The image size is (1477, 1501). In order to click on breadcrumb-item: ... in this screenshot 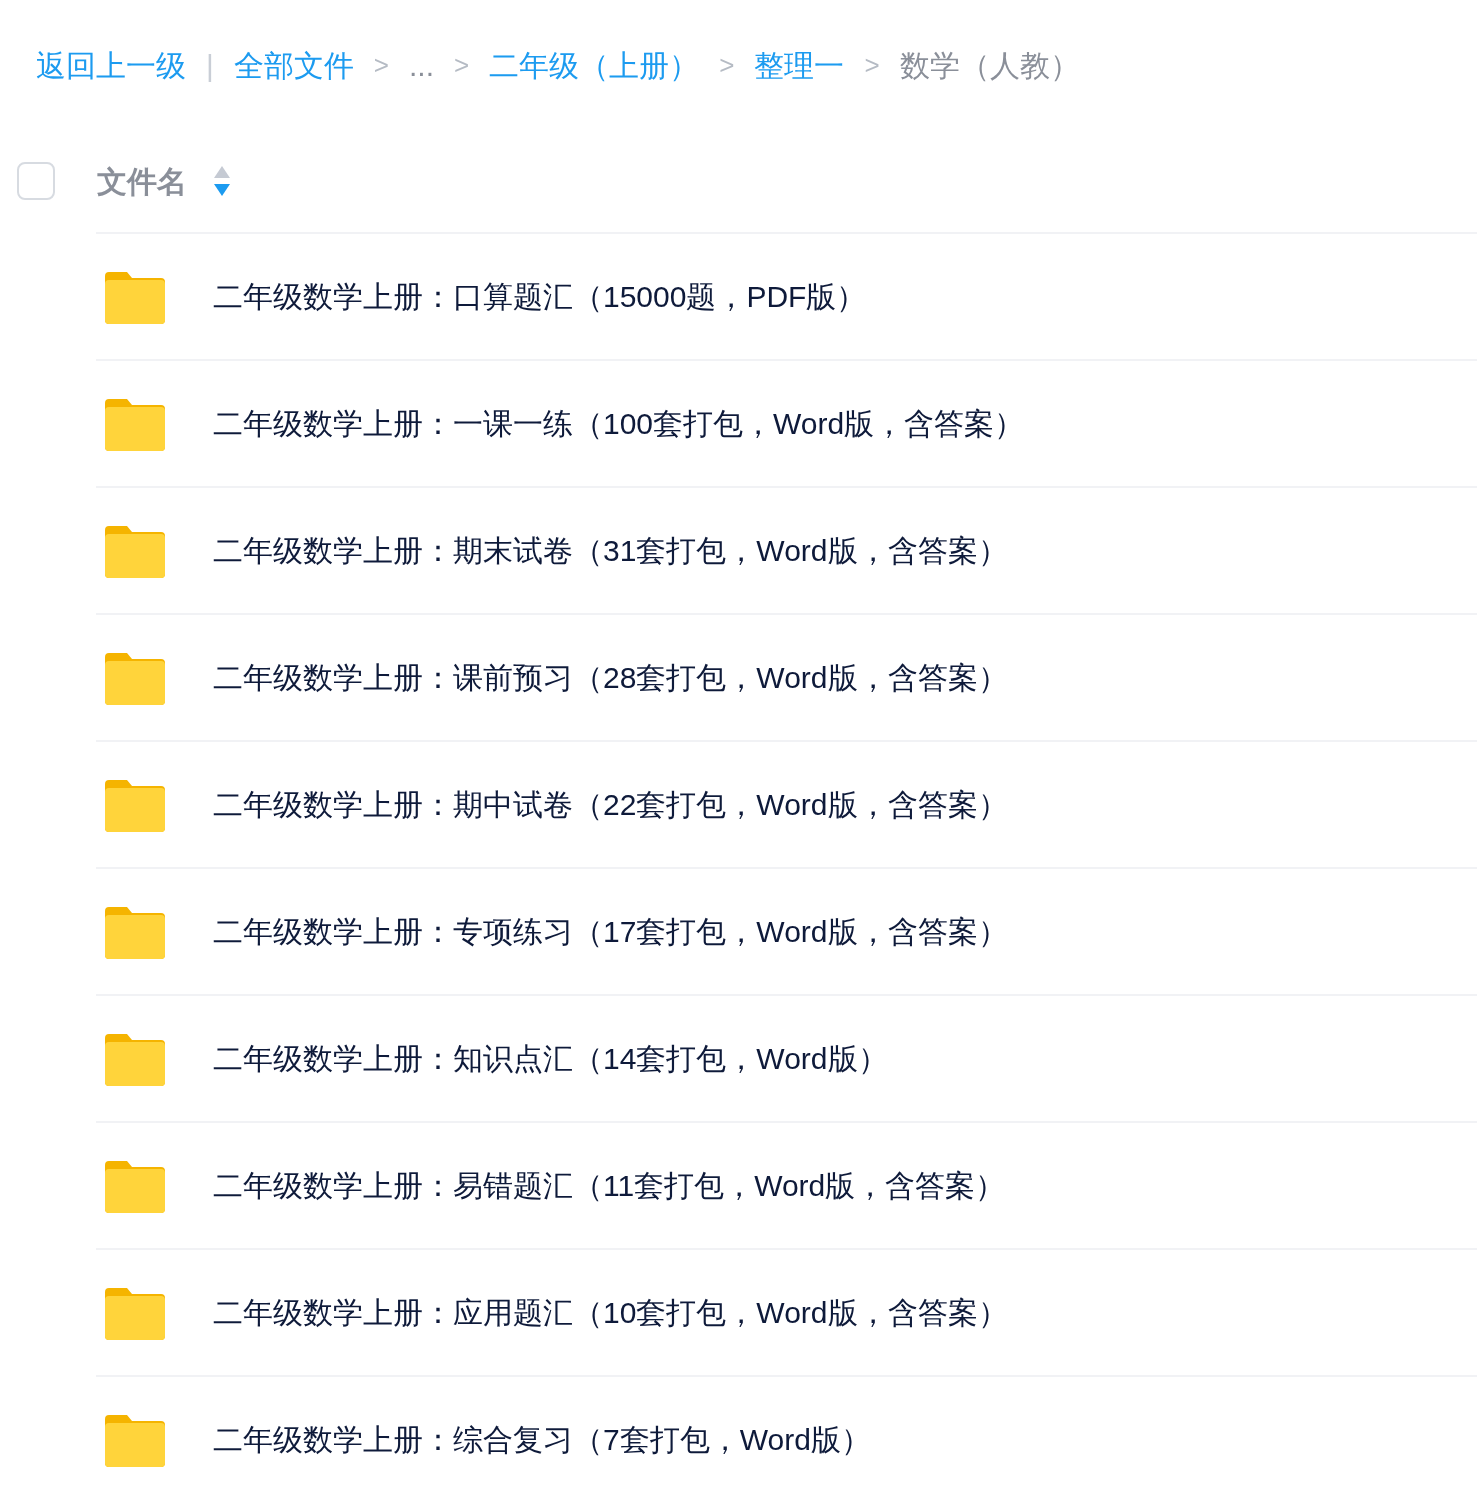, I will do `click(421, 65)`.